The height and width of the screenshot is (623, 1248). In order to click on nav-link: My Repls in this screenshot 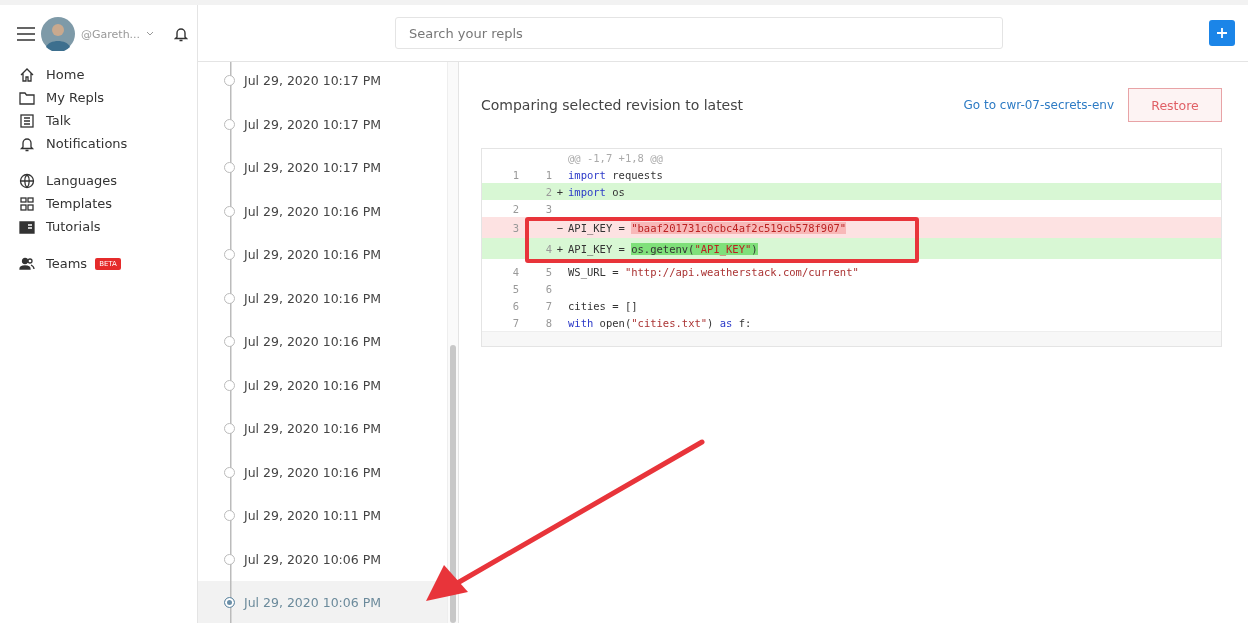, I will do `click(75, 97)`.